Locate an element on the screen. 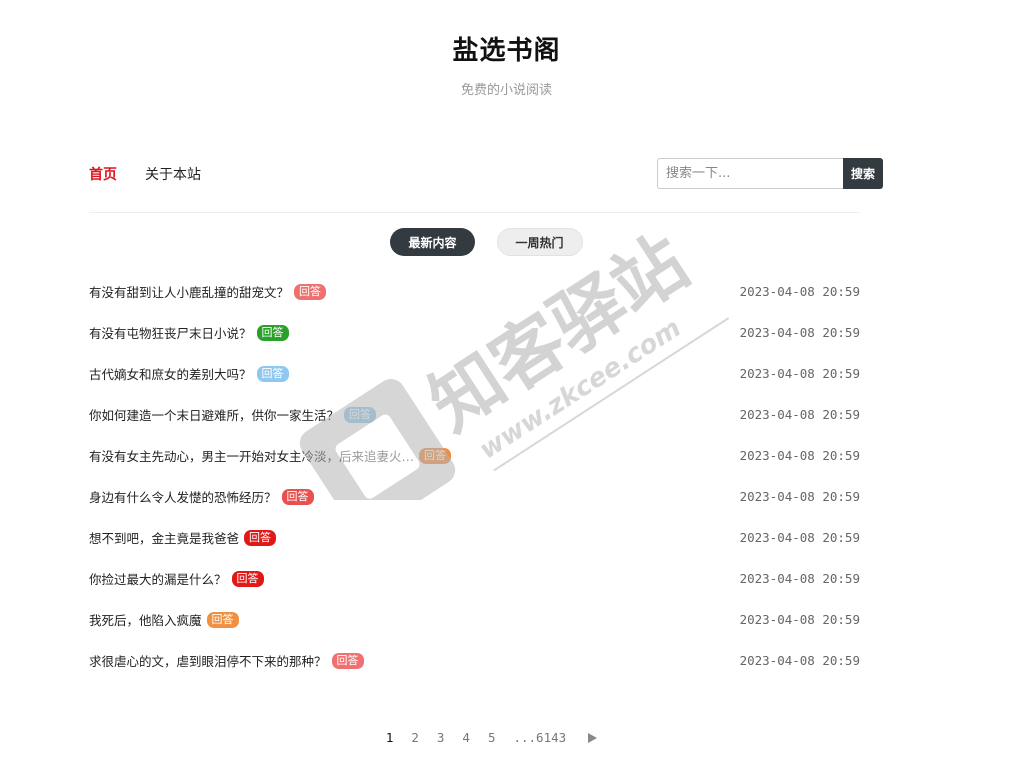 The height and width of the screenshot is (769, 1013). list-item: 你捡过最大的漏是什么？ 回答 2023-04-08 20:59 is located at coordinates (474, 578).